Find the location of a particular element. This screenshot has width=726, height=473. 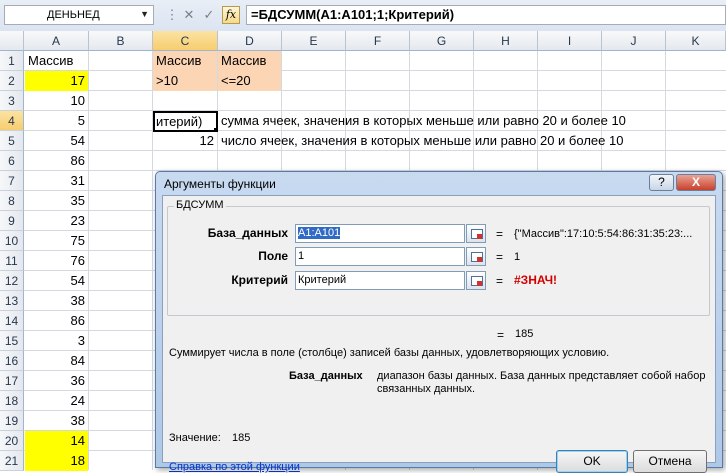

name-box-value: ДЕНЬНЕД is located at coordinates (73, 15).